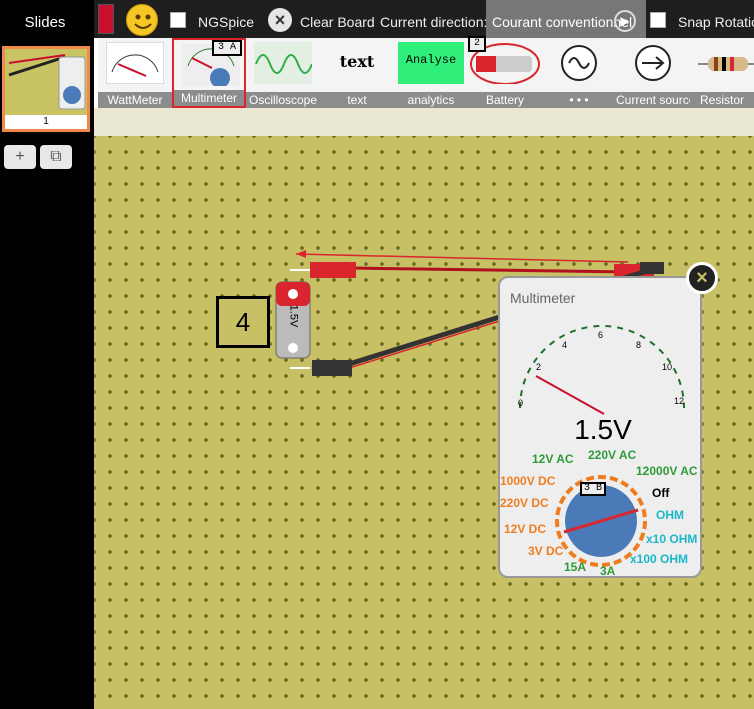 Image resolution: width=754 pixels, height=709 pixels. Describe the element at coordinates (553, 459) in the screenshot. I see `range-12v-ac: 12V AC` at that location.